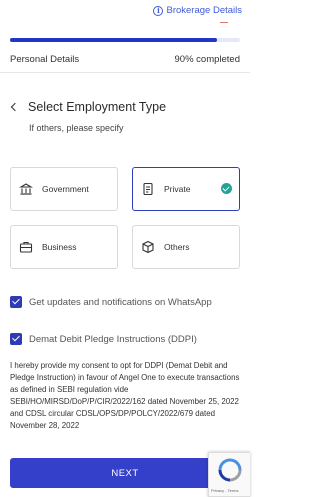 The width and height of the screenshot is (320, 497). What do you see at coordinates (230, 470) in the screenshot?
I see `recaptcha-icon` at bounding box center [230, 470].